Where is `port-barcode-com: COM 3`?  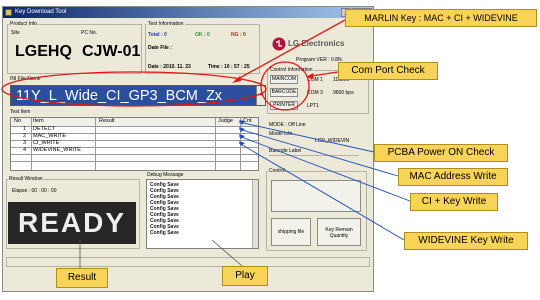
port-barcode-com: COM 3 is located at coordinates (315, 93).